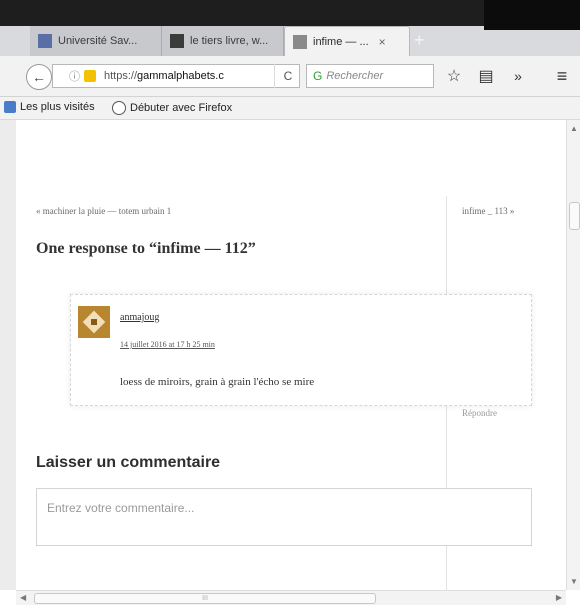  What do you see at coordinates (139, 317) in the screenshot?
I see `comment-author-link: anmajoug` at bounding box center [139, 317].